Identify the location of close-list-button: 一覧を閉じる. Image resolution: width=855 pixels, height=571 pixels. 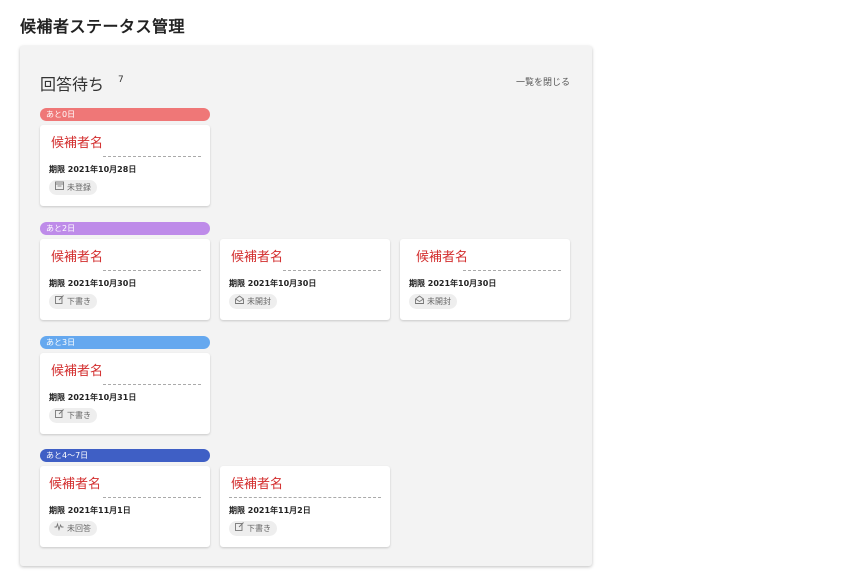
(543, 81).